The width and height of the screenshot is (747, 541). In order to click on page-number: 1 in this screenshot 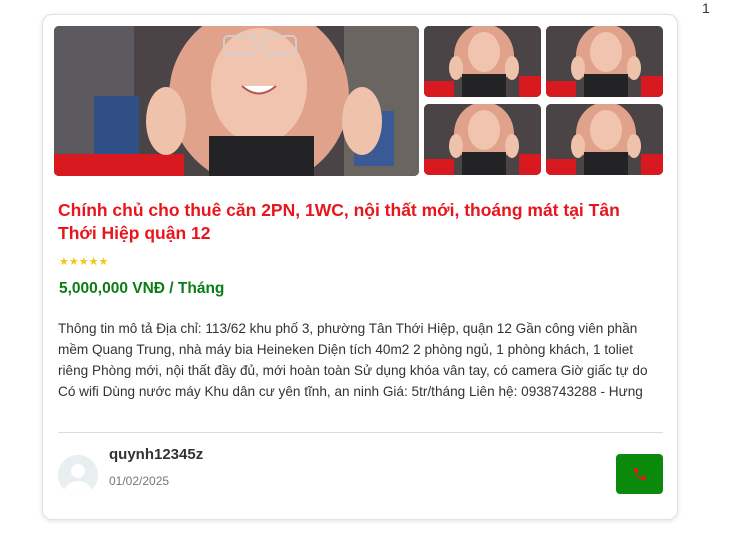, I will do `click(706, 8)`.